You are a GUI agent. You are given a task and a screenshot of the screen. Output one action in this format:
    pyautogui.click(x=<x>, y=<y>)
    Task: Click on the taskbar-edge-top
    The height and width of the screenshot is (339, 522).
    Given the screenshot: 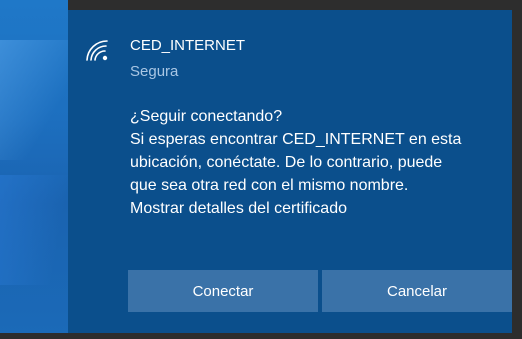 What is the action you would take?
    pyautogui.click(x=295, y=5)
    